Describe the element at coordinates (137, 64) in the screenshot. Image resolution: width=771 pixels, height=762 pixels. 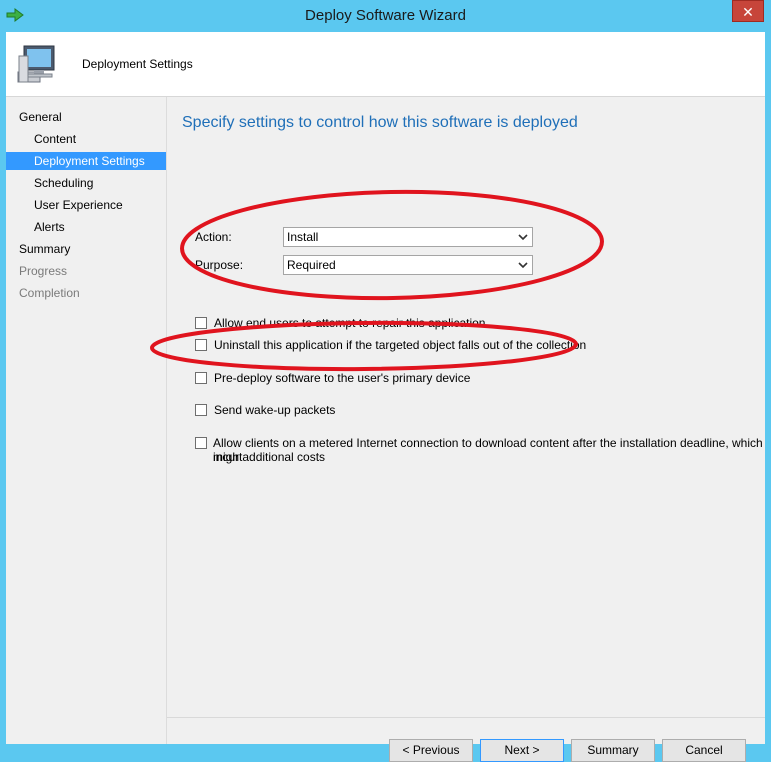
I see `header-title: Deployment Settings` at that location.